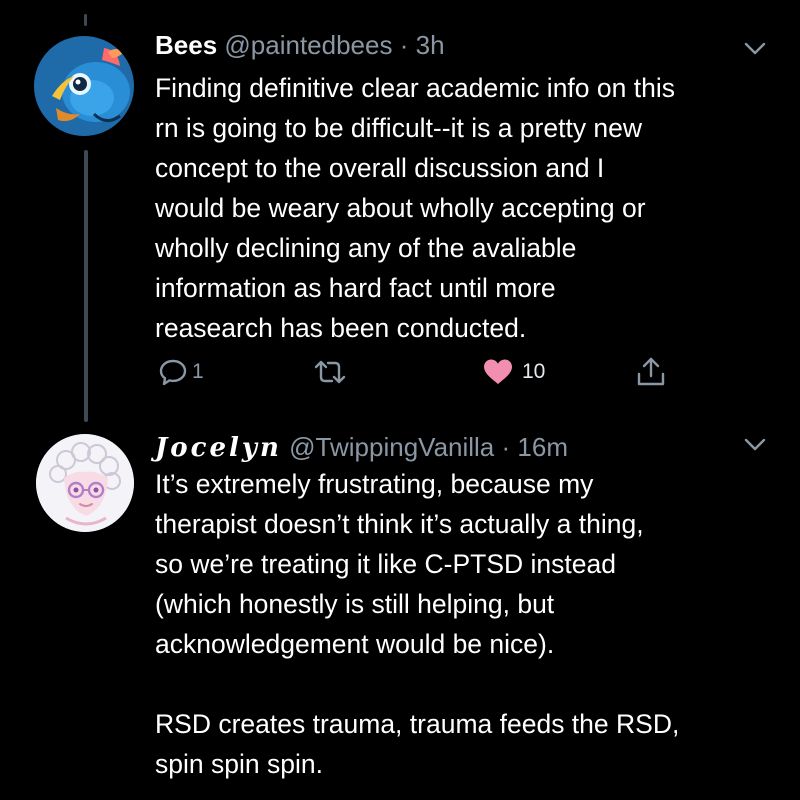 The image size is (800, 800). I want to click on tweet-text-line: information as hard fact until more, so click(355, 288).